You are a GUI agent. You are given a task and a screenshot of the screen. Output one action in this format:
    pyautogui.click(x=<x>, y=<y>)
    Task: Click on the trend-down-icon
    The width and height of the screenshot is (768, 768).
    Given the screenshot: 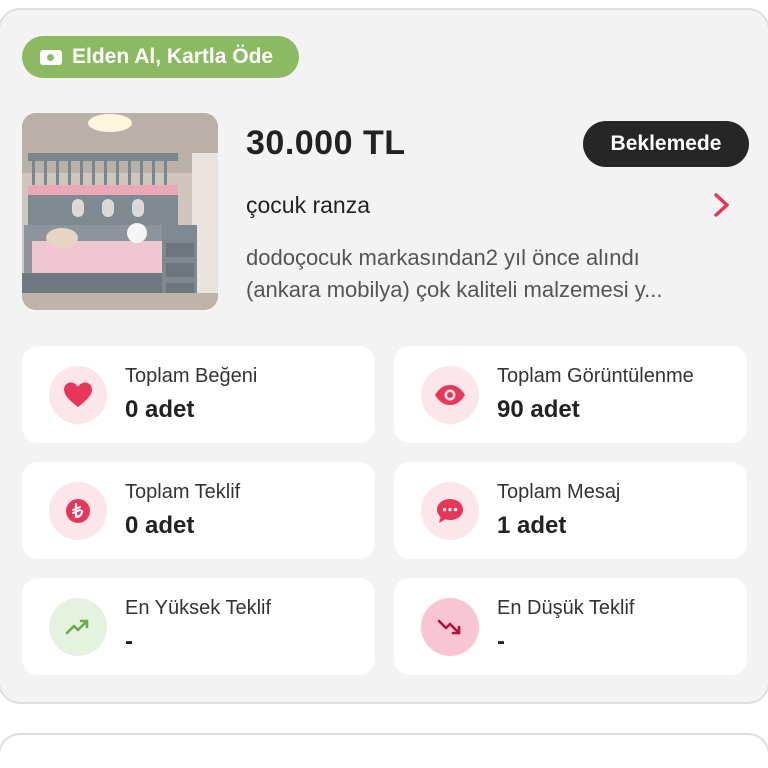 What is the action you would take?
    pyautogui.click(x=450, y=627)
    